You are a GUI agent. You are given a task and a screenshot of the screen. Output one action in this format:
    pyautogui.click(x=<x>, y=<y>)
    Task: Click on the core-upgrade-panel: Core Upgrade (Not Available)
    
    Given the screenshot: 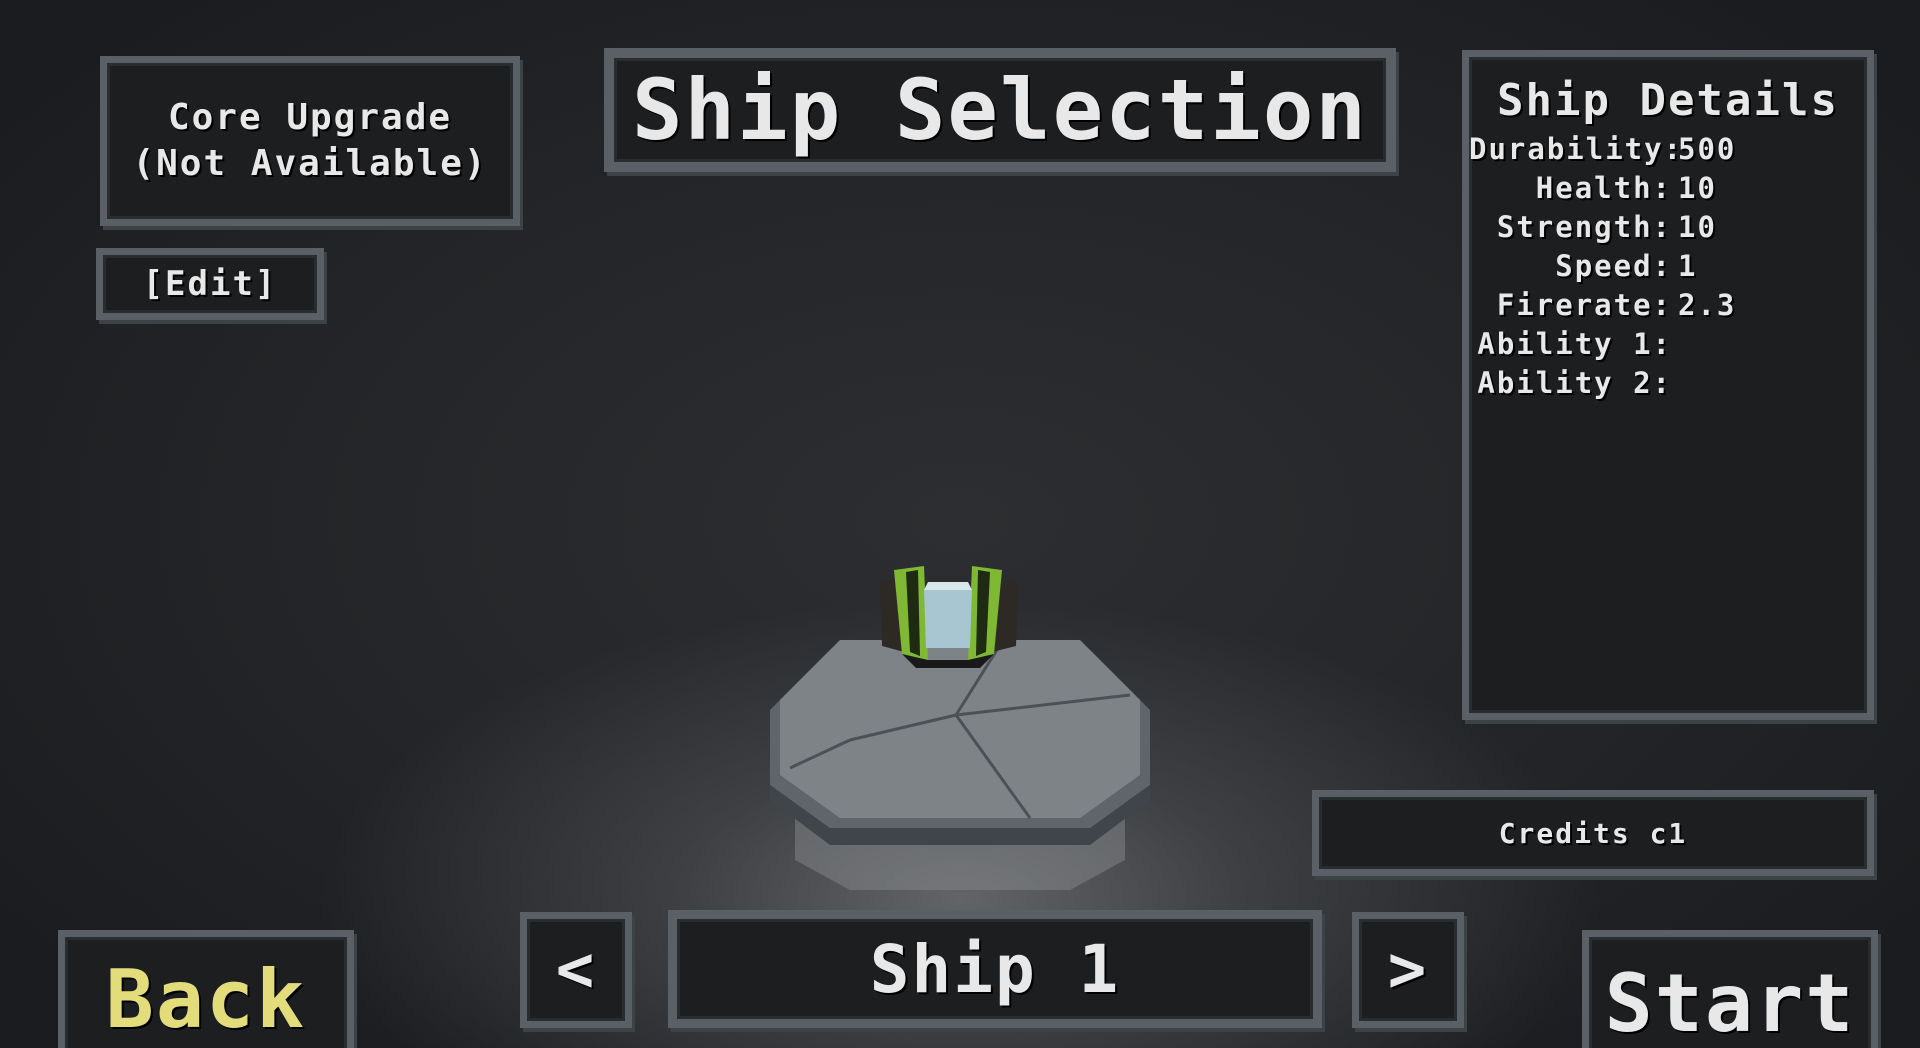 What is the action you would take?
    pyautogui.click(x=310, y=141)
    